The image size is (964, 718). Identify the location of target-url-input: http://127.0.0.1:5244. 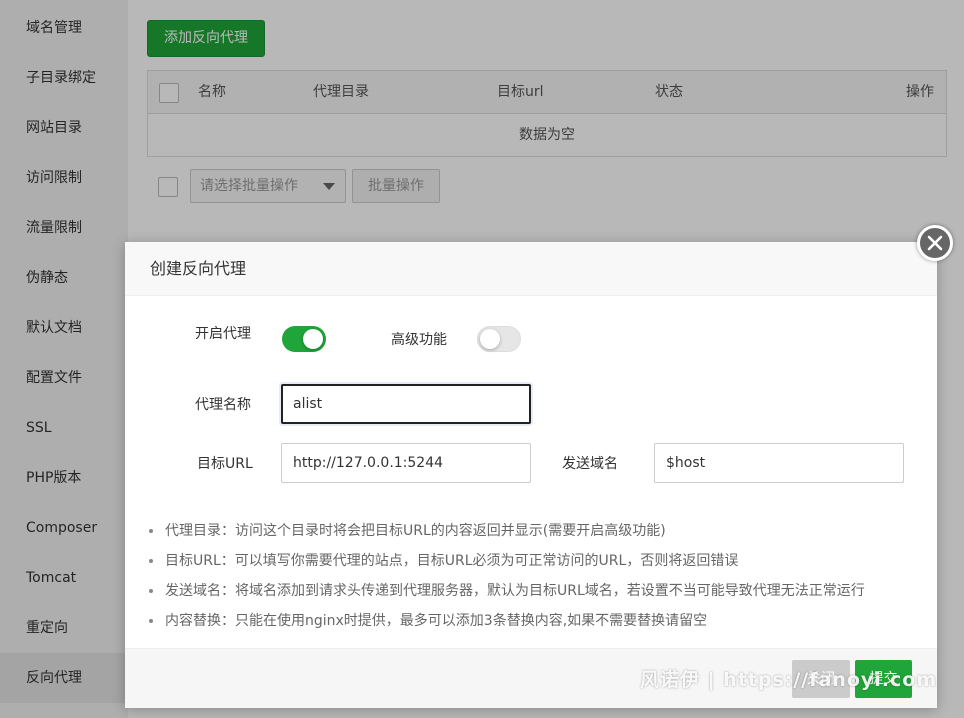
(406, 463).